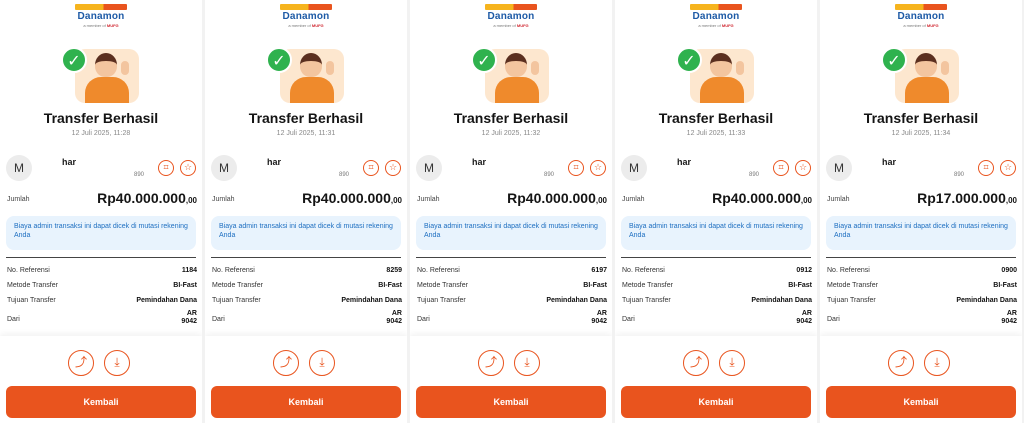 The width and height of the screenshot is (1024, 423). I want to click on transaction-date: 12 Juli 2025, 11:34, so click(921, 133).